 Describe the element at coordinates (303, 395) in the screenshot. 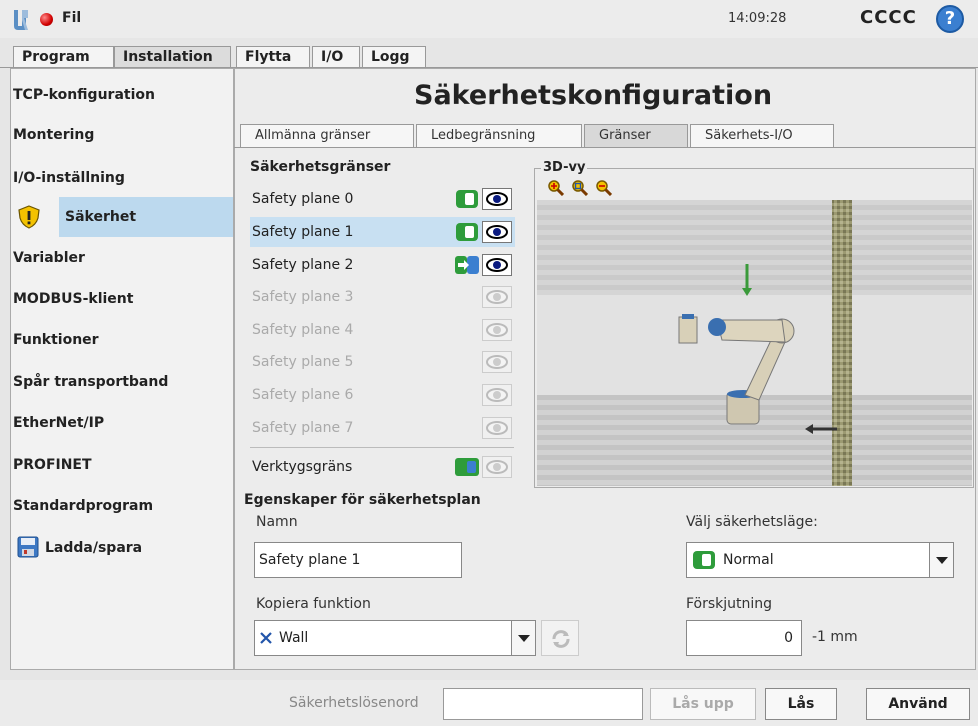

I see `plane-label: Safety plane 6` at that location.